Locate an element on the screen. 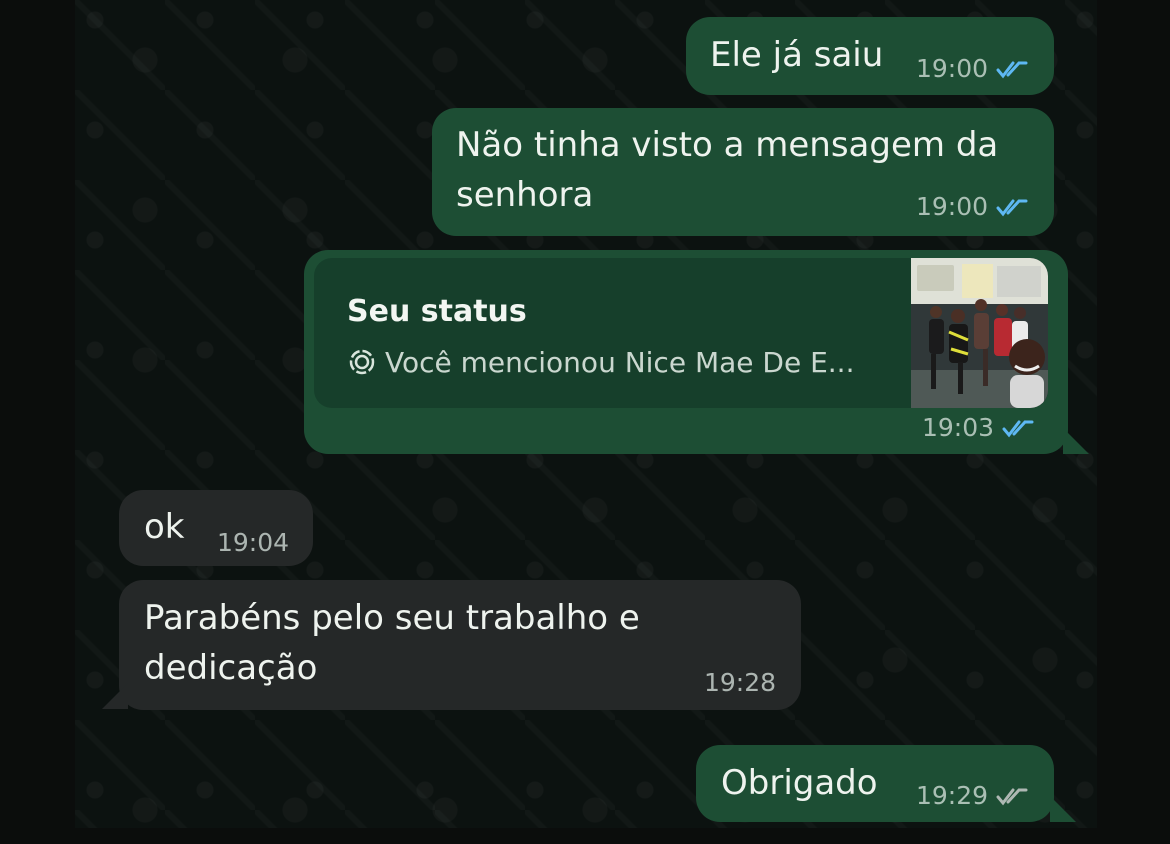 This screenshot has width=1170, height=844. delivered-double-check-icon is located at coordinates (1012, 796).